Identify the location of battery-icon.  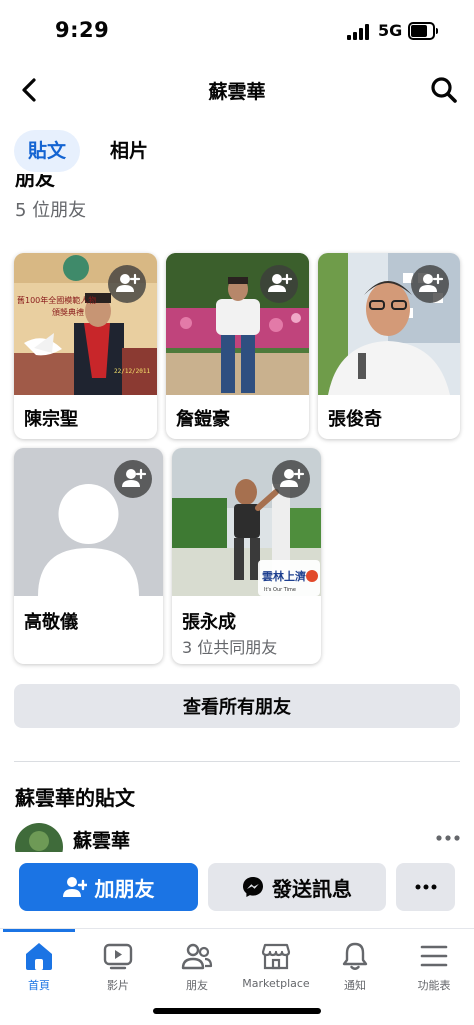
(423, 31).